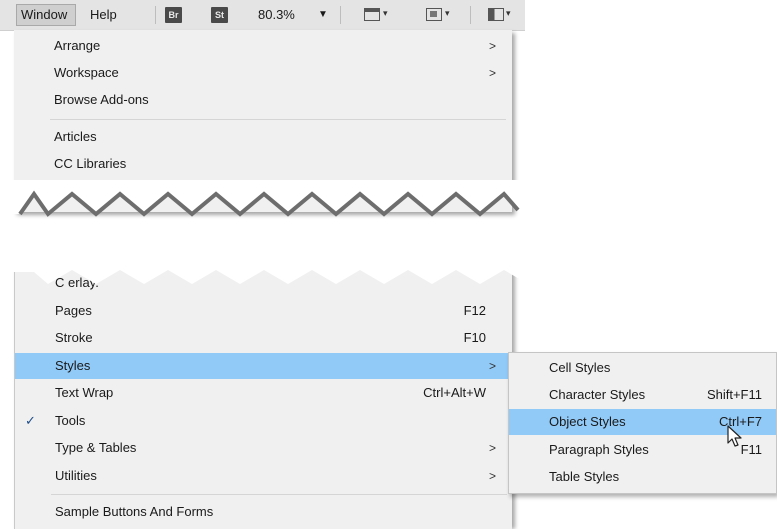 Image resolution: width=777 pixels, height=529 pixels. What do you see at coordinates (263, 137) in the screenshot?
I see `menu-item-articles: Articles` at bounding box center [263, 137].